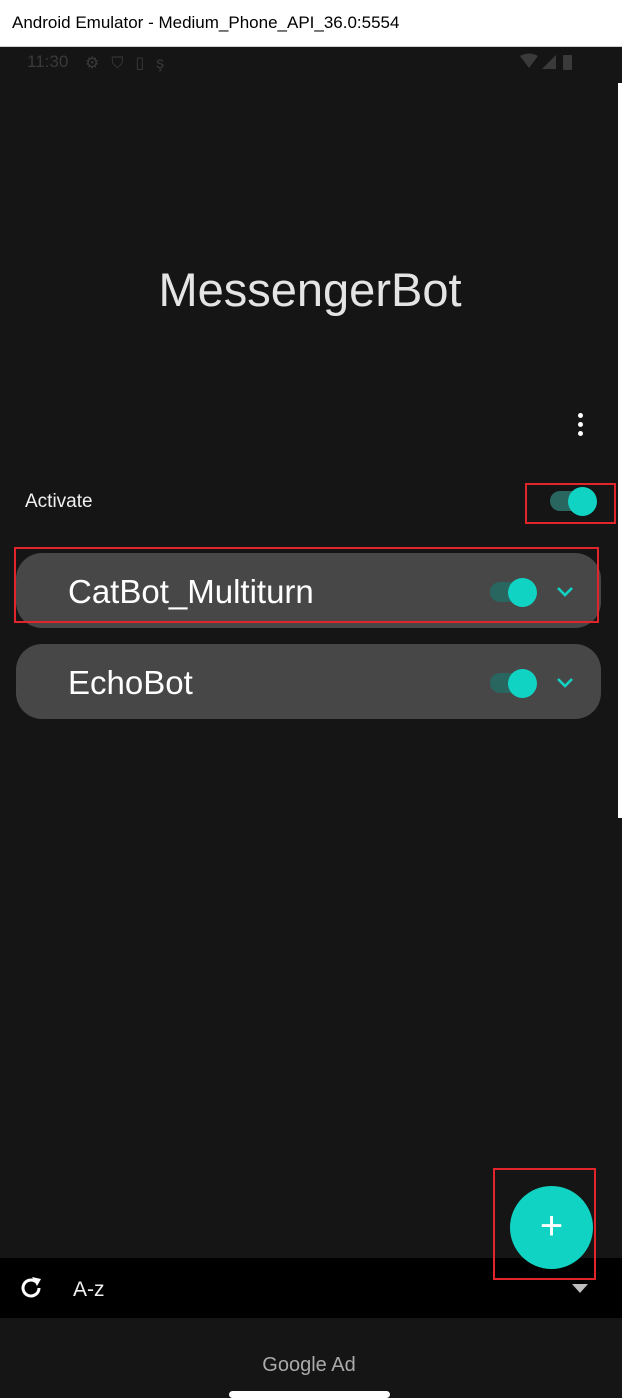  What do you see at coordinates (529, 60) in the screenshot?
I see `wifi-icon` at bounding box center [529, 60].